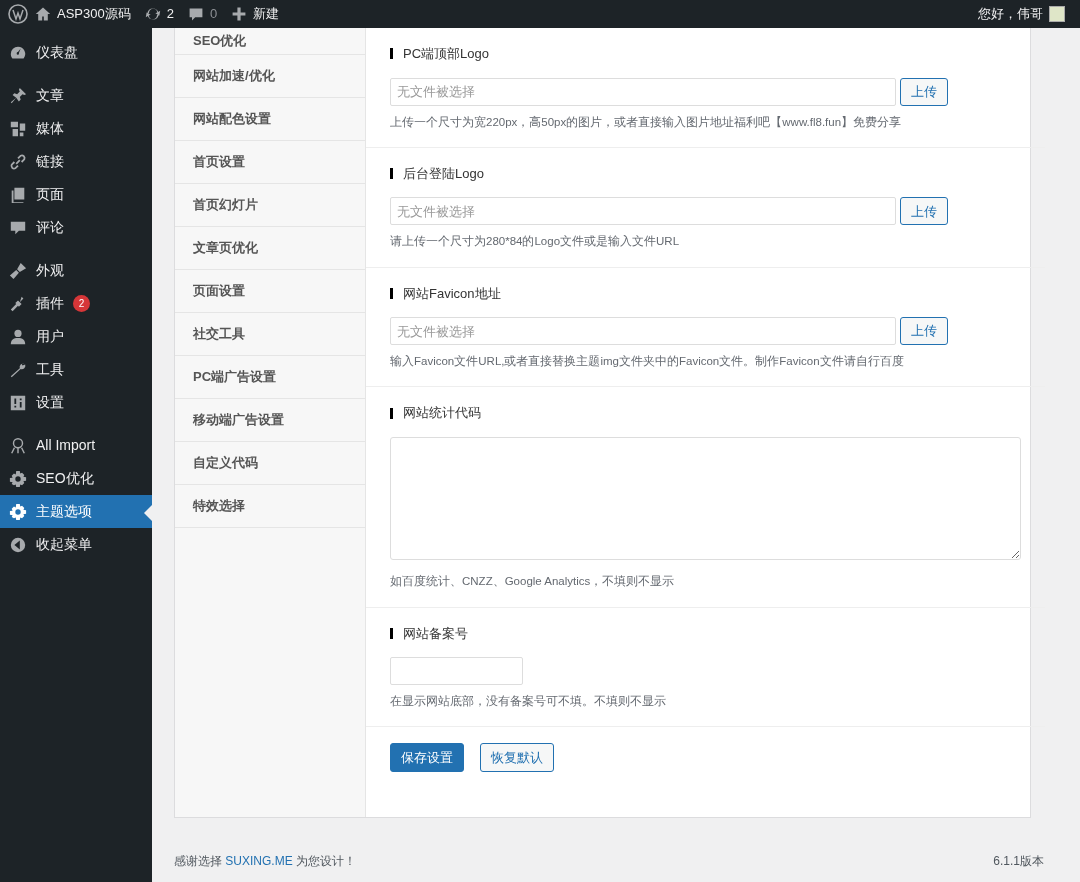 This screenshot has width=1080, height=882. What do you see at coordinates (270, 463) in the screenshot?
I see `options-nav-item: 自定义代码` at bounding box center [270, 463].